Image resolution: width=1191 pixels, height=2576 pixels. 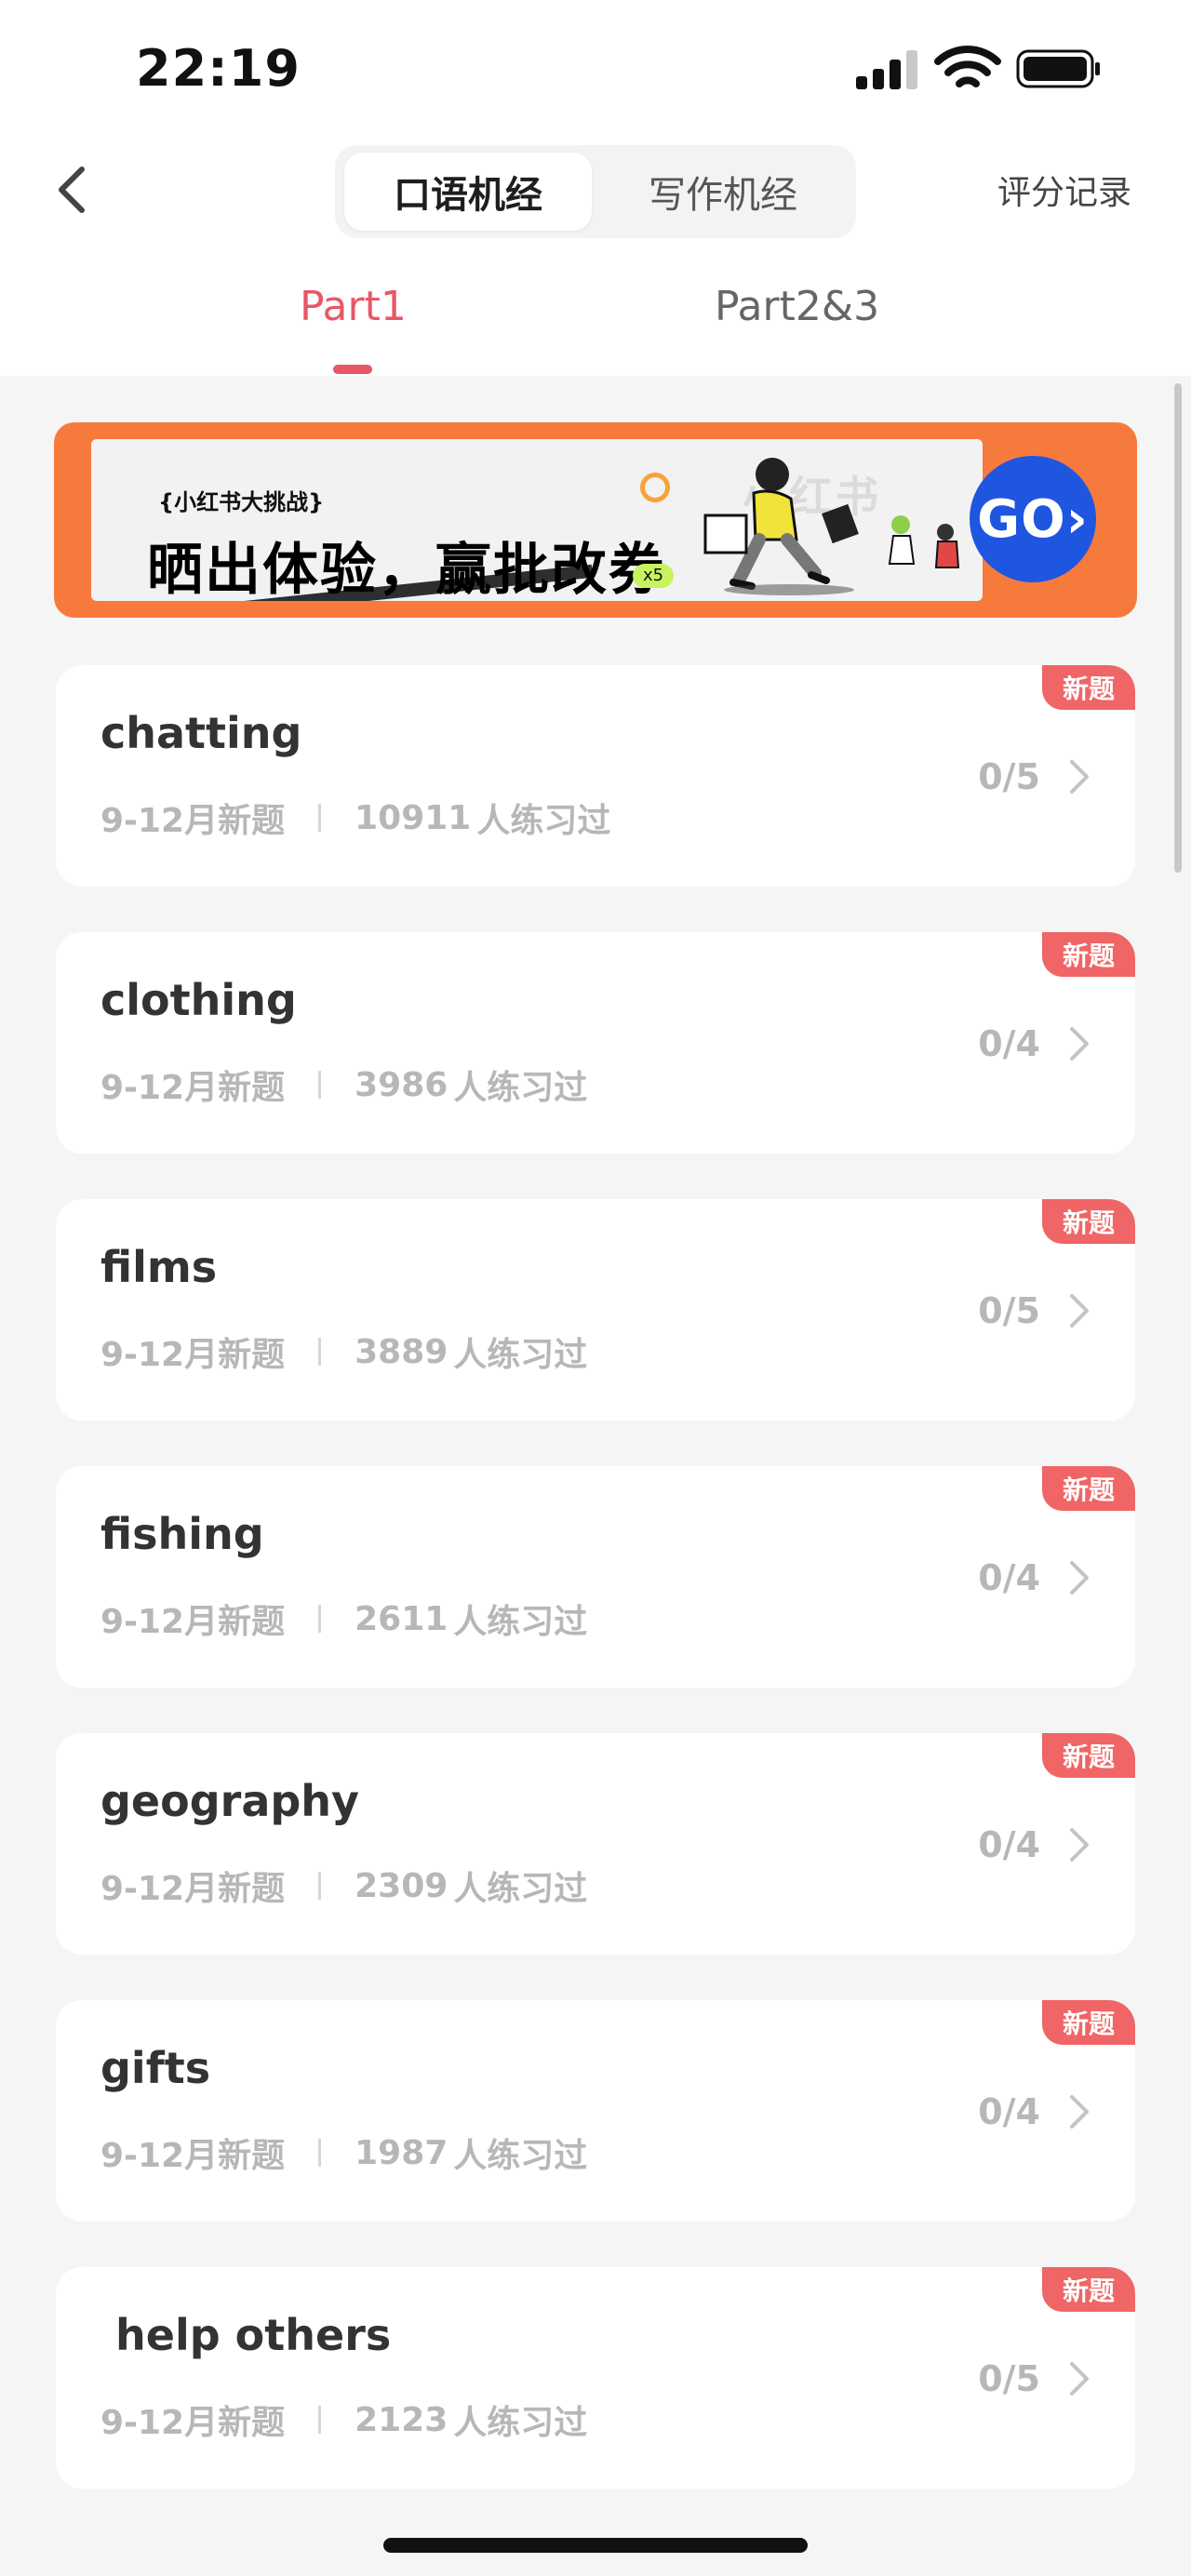 What do you see at coordinates (343, 1886) in the screenshot?
I see `topic-meta: 9-12月新题 2309 人练习过` at bounding box center [343, 1886].